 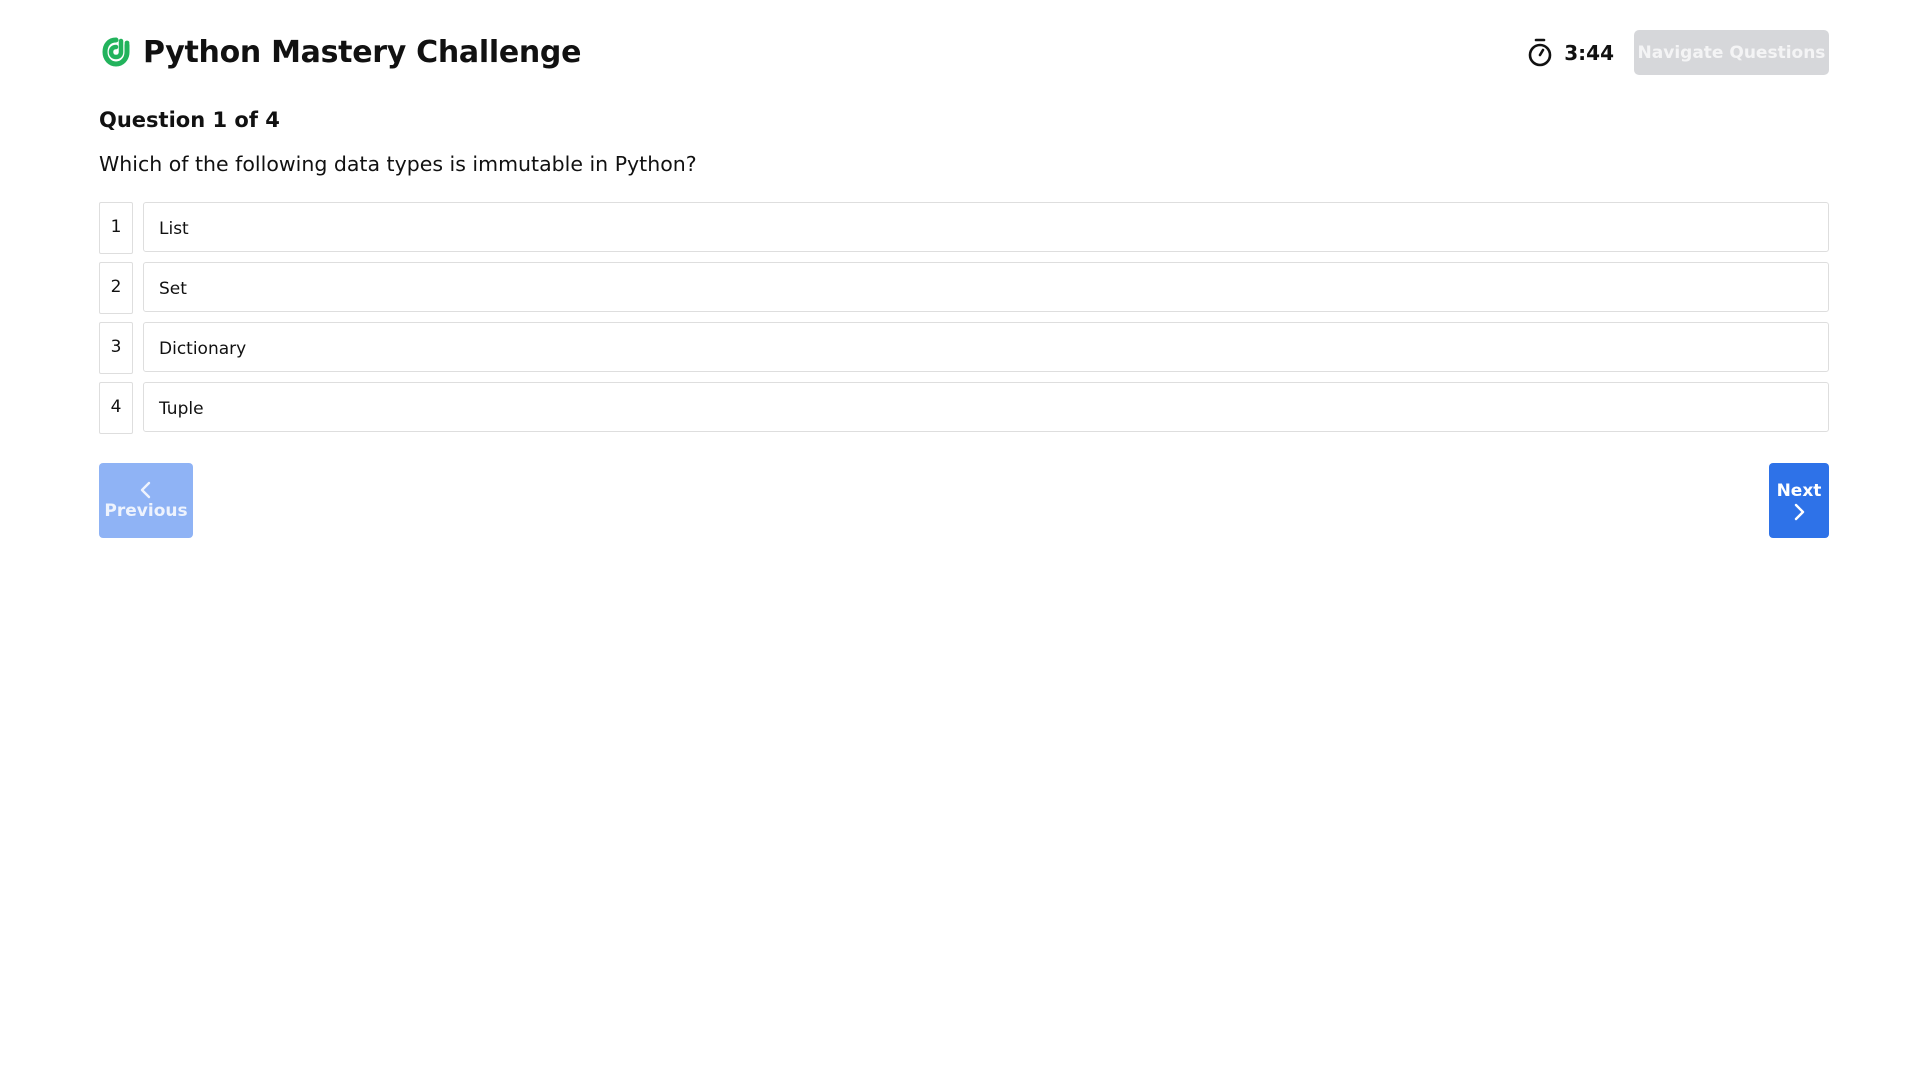 I want to click on option-label: List, so click(x=986, y=227).